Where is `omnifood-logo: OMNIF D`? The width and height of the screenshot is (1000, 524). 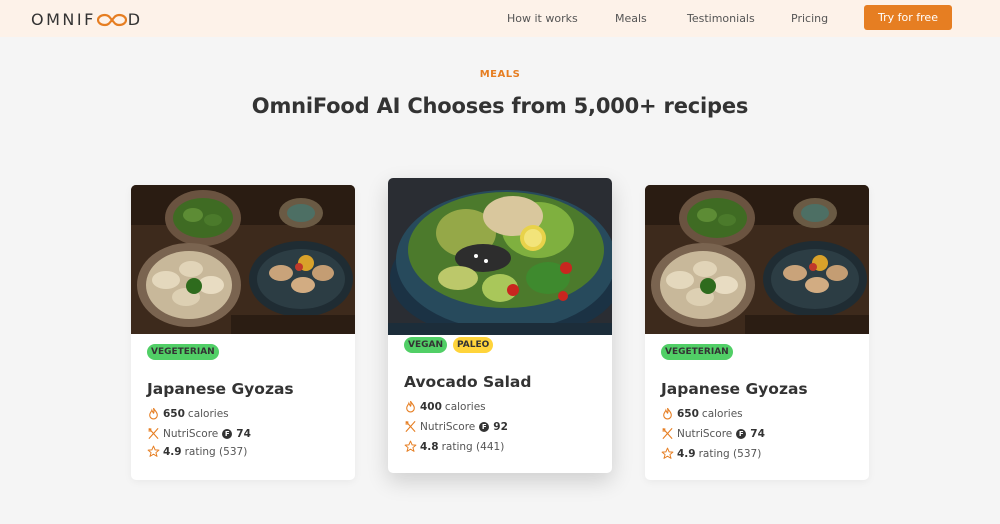 omnifood-logo: OMNIF D is located at coordinates (87, 19).